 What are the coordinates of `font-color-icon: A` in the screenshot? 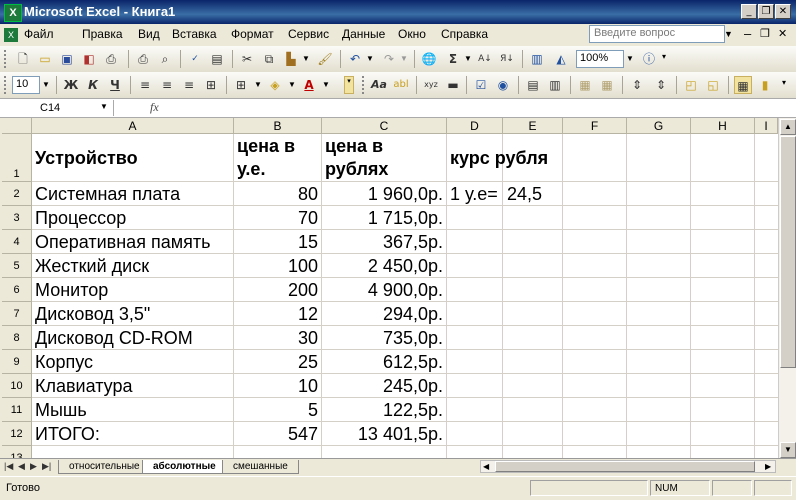 It's located at (309, 85).